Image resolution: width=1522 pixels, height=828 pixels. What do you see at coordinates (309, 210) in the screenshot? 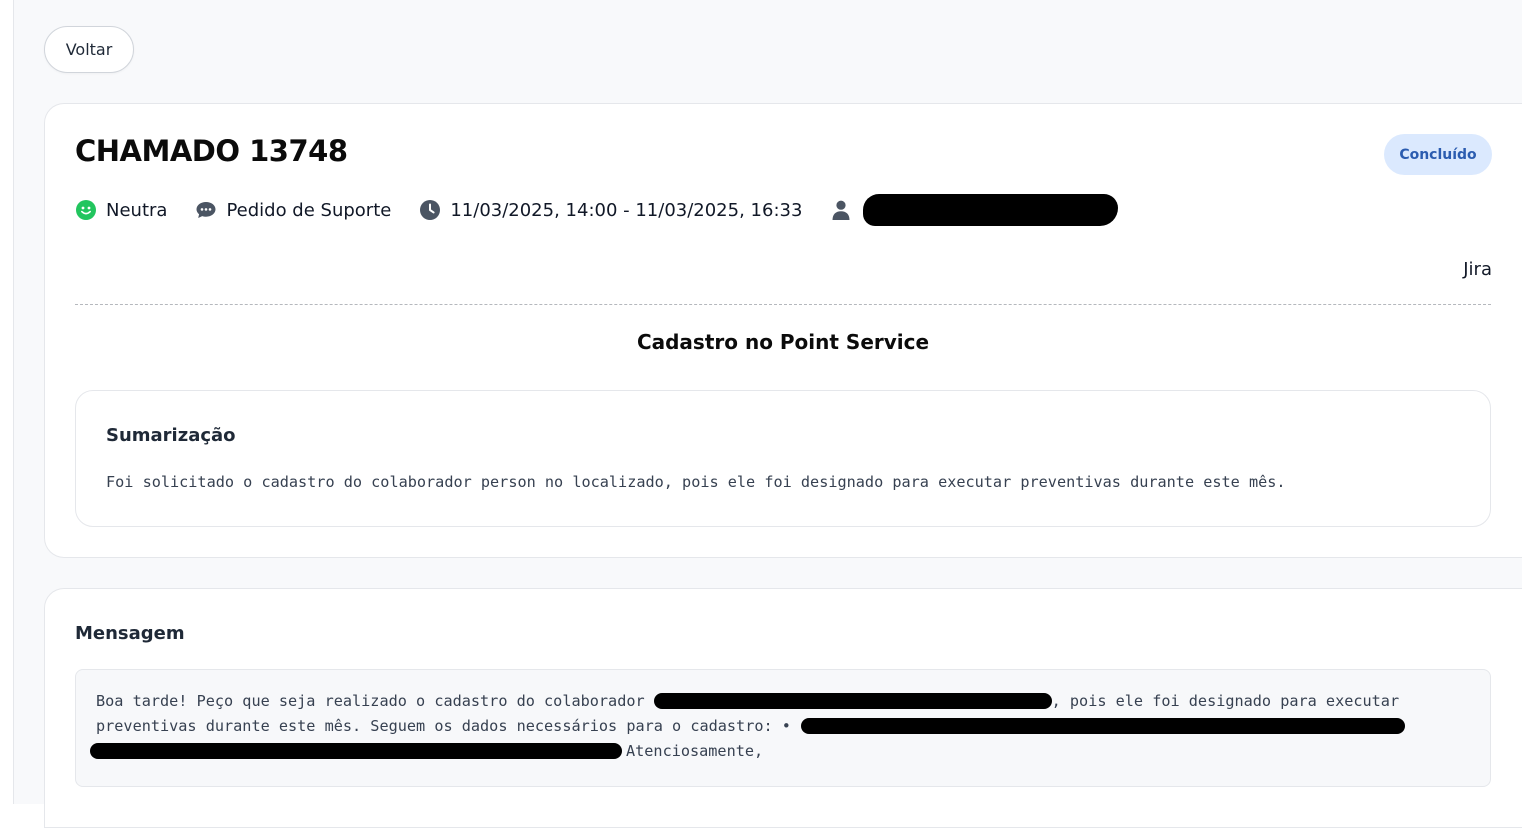
I see `type-label: Pedido de Suporte` at bounding box center [309, 210].